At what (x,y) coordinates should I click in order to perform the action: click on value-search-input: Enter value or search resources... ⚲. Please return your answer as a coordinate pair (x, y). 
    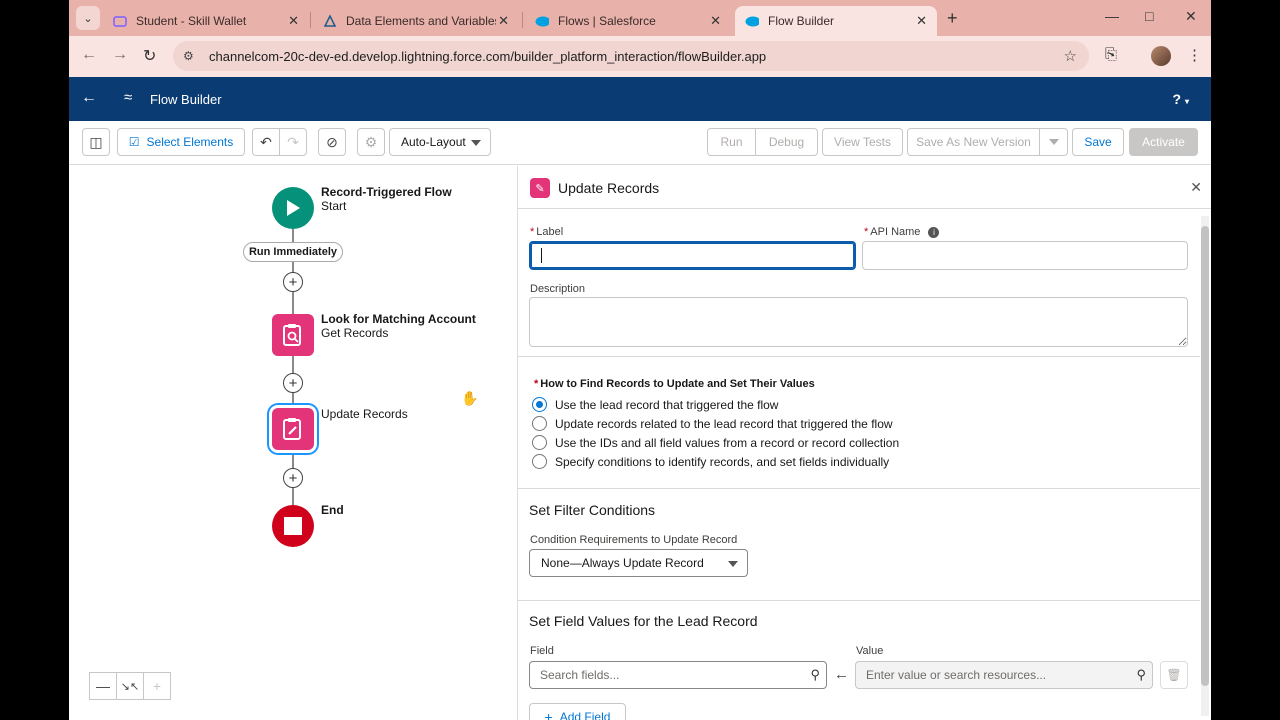
    Looking at the image, I should click on (1004, 675).